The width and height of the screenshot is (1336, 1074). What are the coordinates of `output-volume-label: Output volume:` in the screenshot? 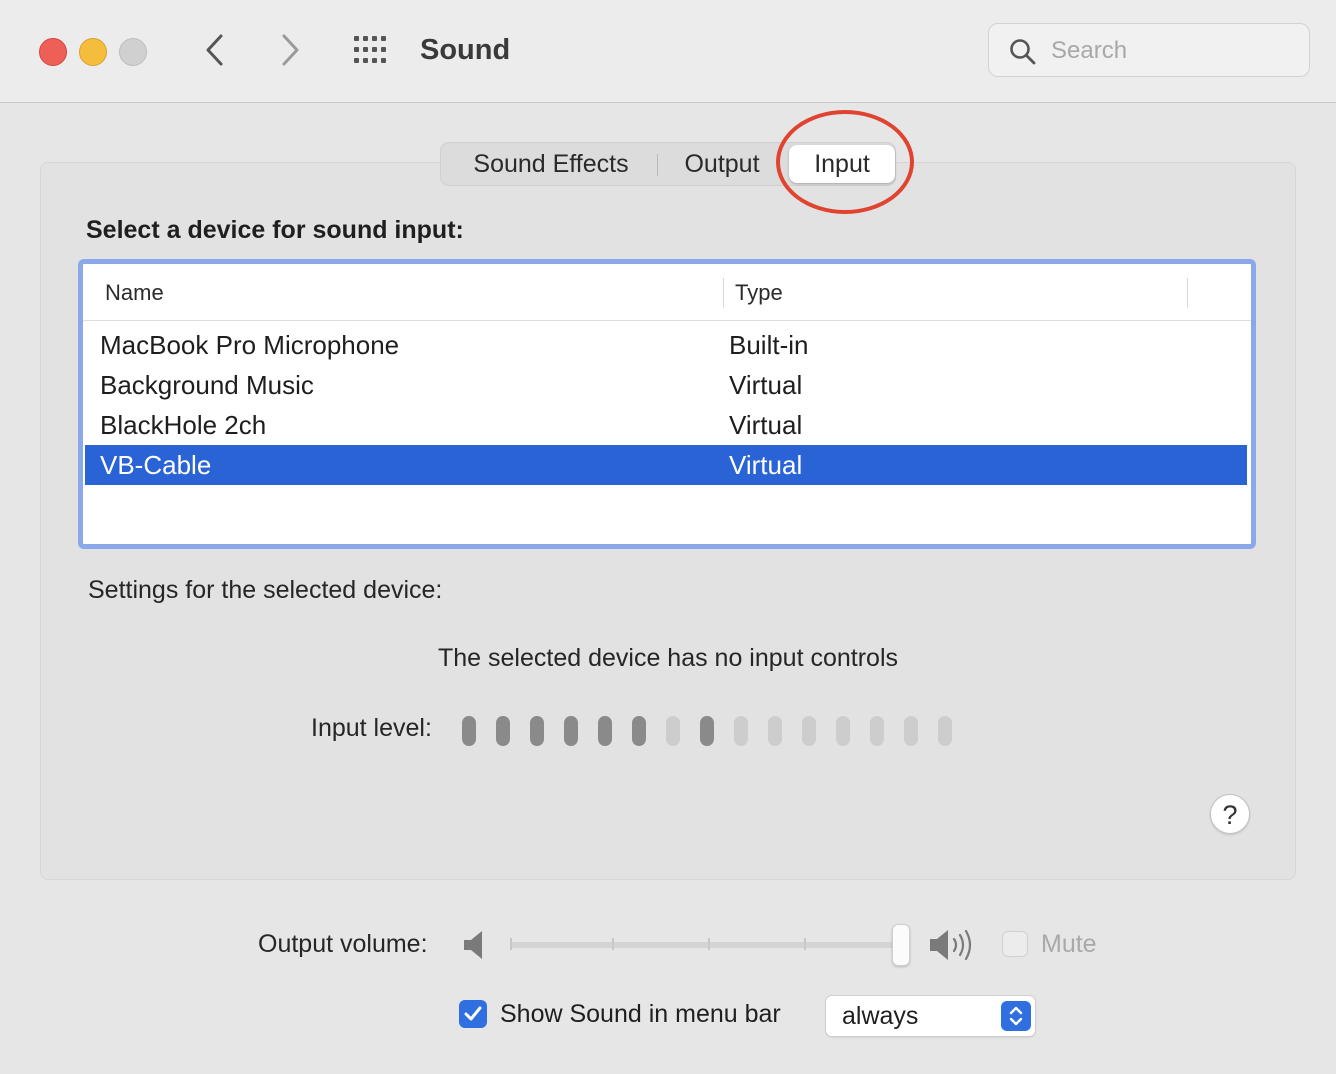 It's located at (343, 944).